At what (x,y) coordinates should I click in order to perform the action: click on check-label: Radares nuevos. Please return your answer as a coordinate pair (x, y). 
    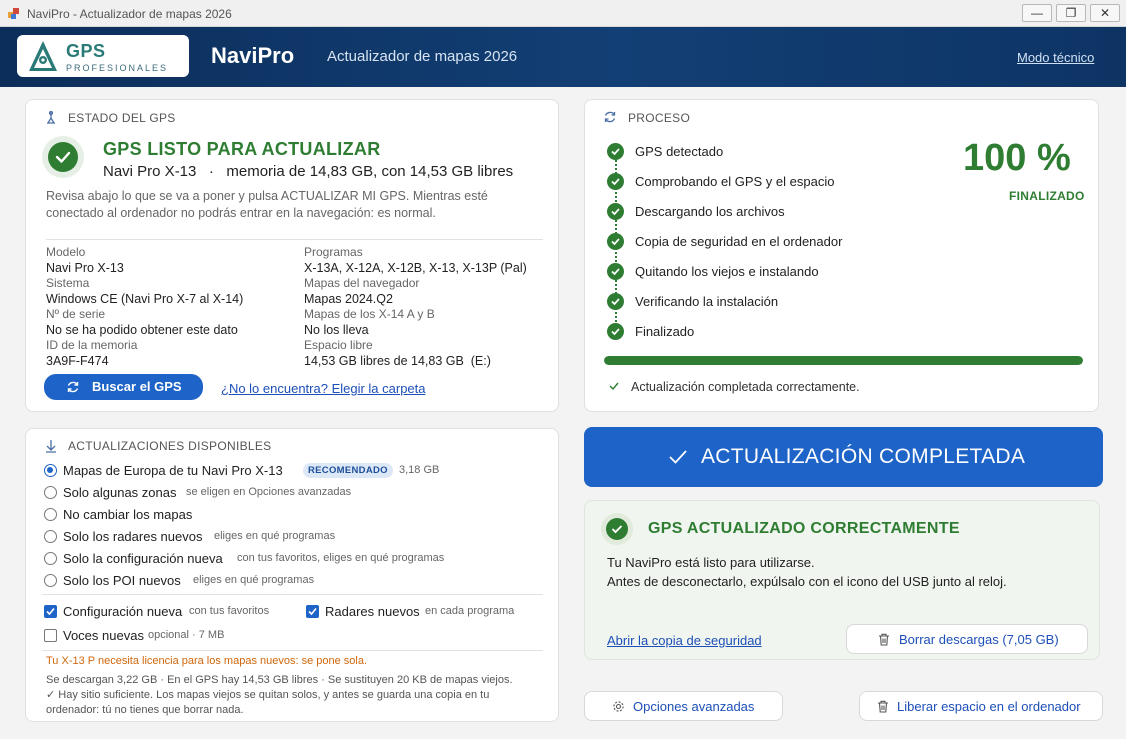
    Looking at the image, I should click on (372, 611).